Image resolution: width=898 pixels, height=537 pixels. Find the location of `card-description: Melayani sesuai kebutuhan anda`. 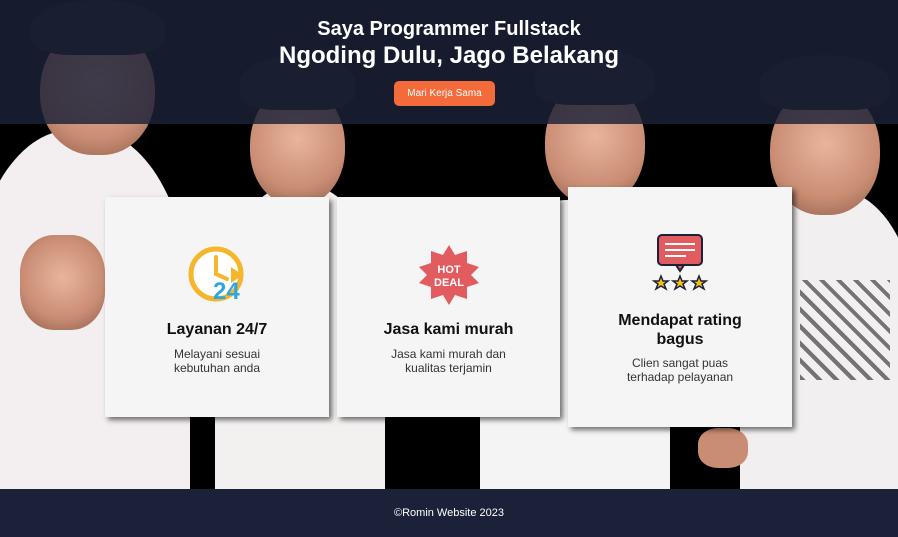

card-description: Melayani sesuai kebutuhan anda is located at coordinates (217, 361).